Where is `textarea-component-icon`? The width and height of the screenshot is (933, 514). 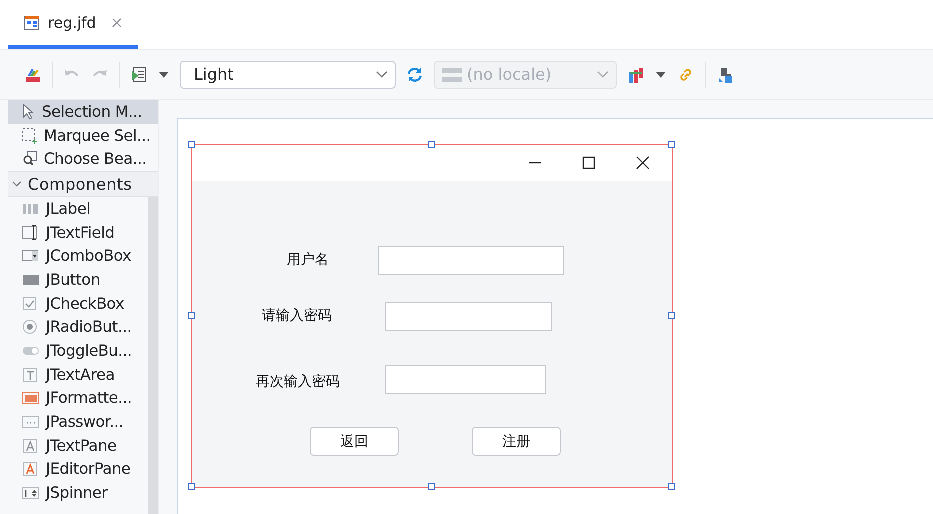 textarea-component-icon is located at coordinates (31, 374).